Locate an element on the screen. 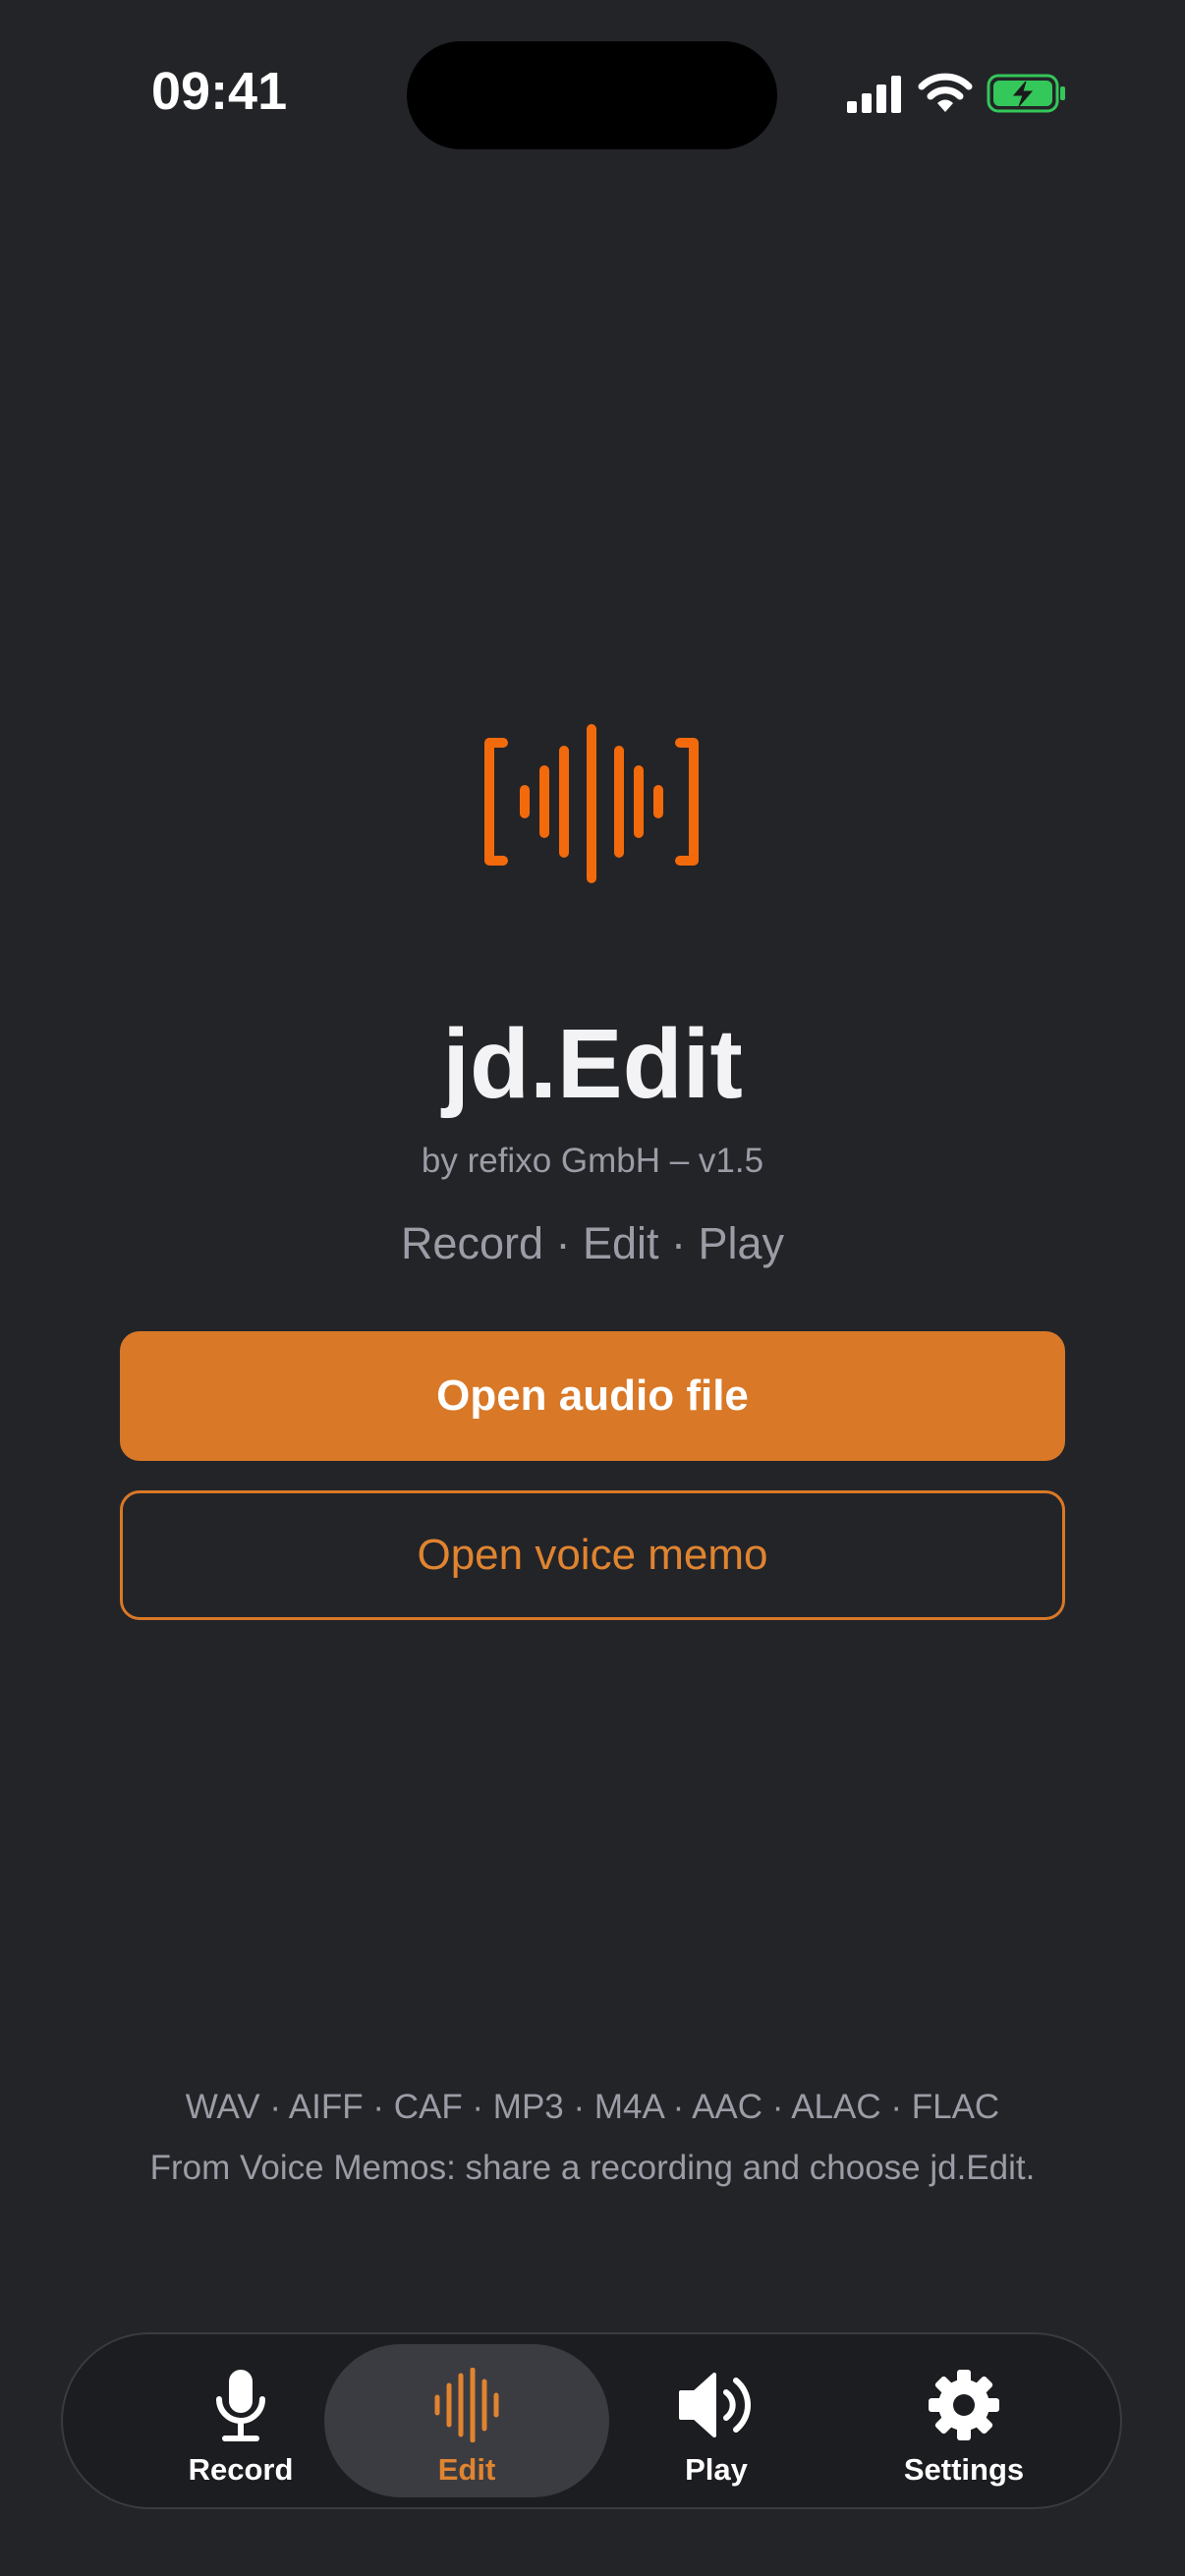  tab-edit: Edit is located at coordinates (467, 2420).